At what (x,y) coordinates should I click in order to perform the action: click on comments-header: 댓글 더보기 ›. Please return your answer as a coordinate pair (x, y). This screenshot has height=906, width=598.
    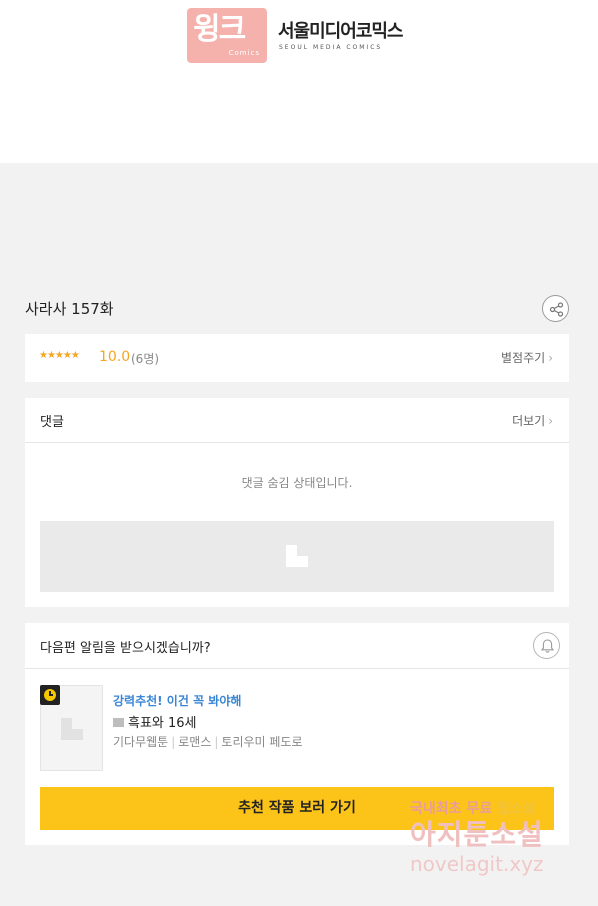
    Looking at the image, I should click on (297, 420).